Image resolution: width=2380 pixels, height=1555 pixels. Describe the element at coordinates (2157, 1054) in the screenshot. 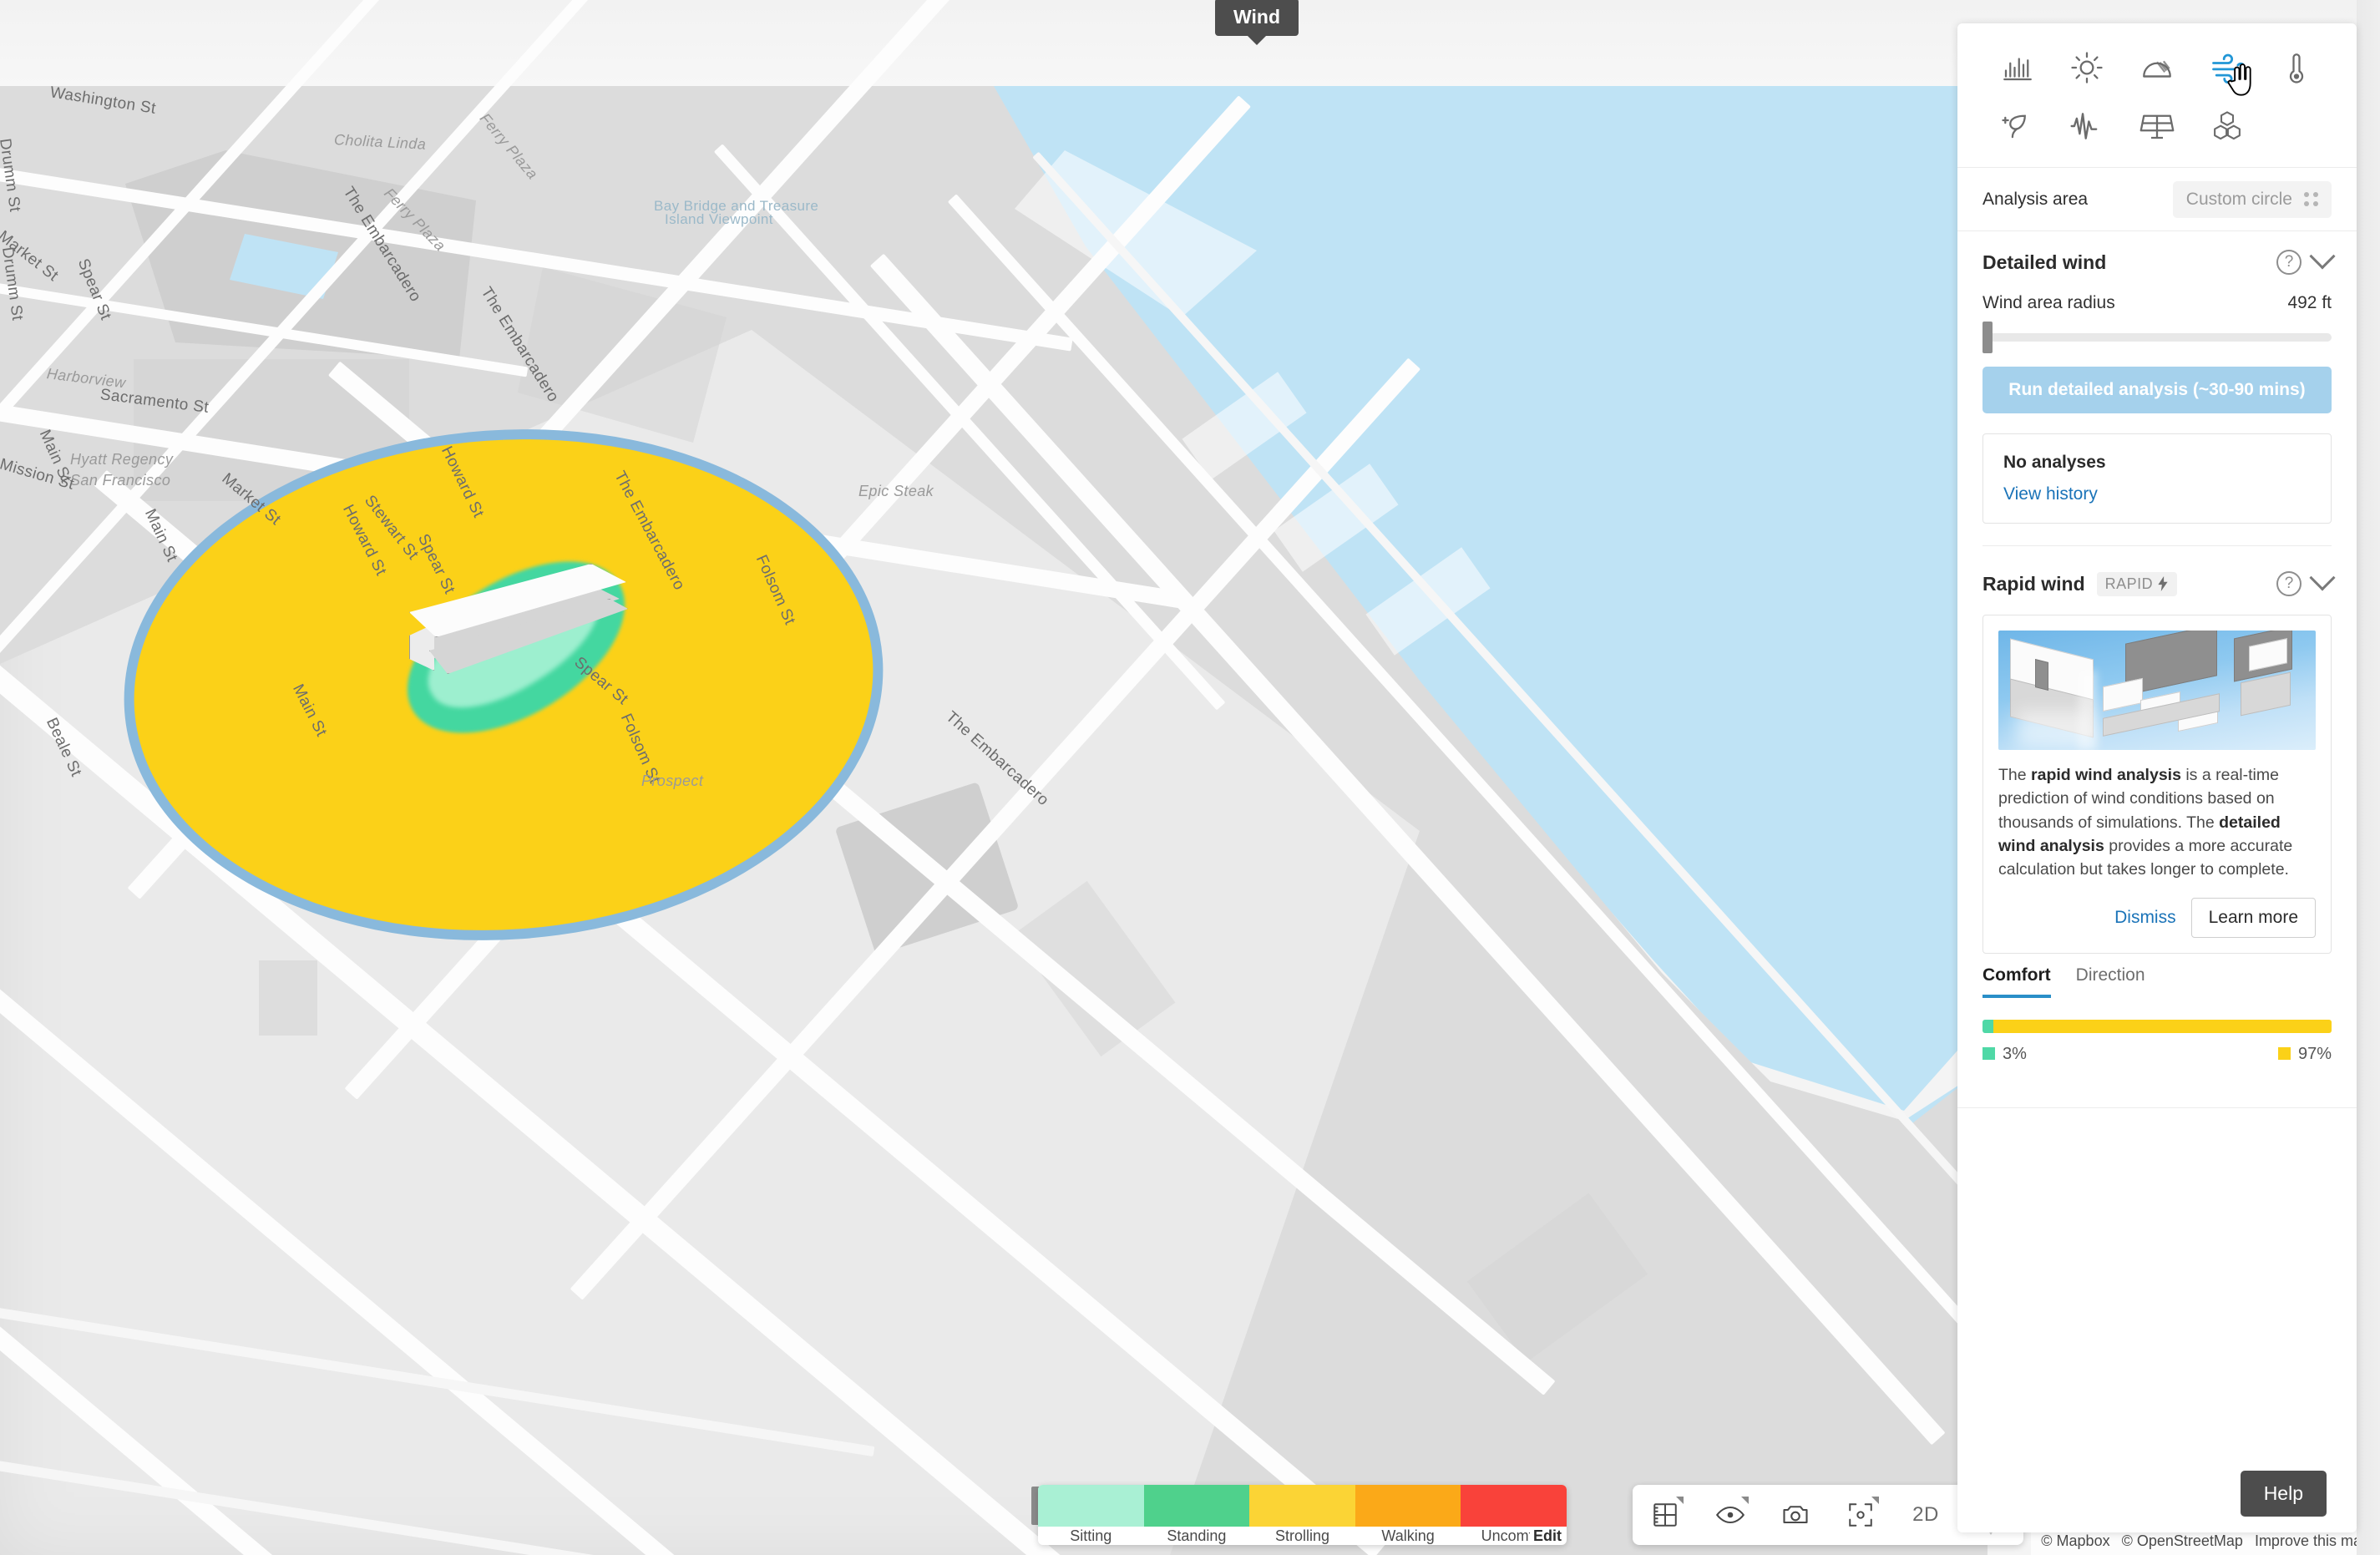

I see `comfort-distribution-legend: 3% 97%` at that location.